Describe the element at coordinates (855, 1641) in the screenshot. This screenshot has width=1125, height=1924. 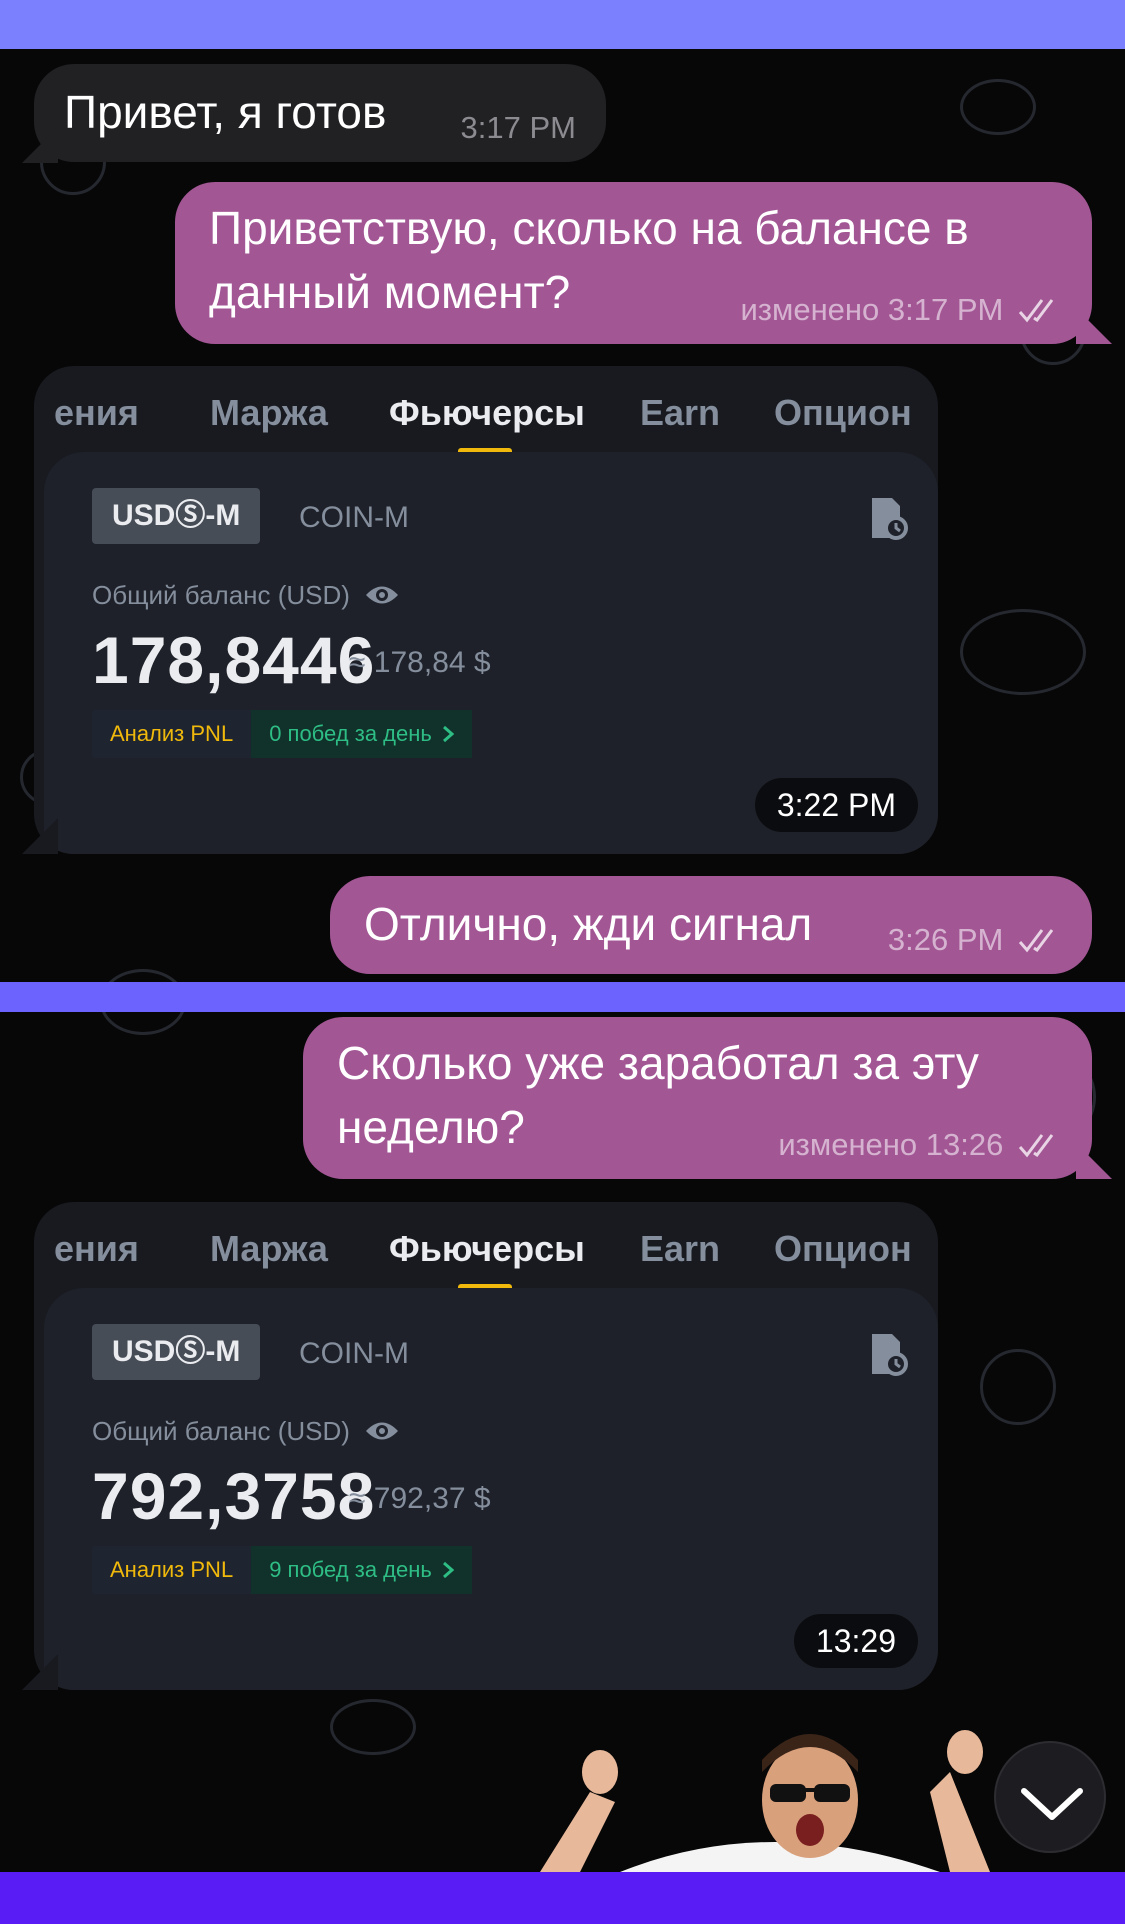
I see `message-time: 13:29` at that location.